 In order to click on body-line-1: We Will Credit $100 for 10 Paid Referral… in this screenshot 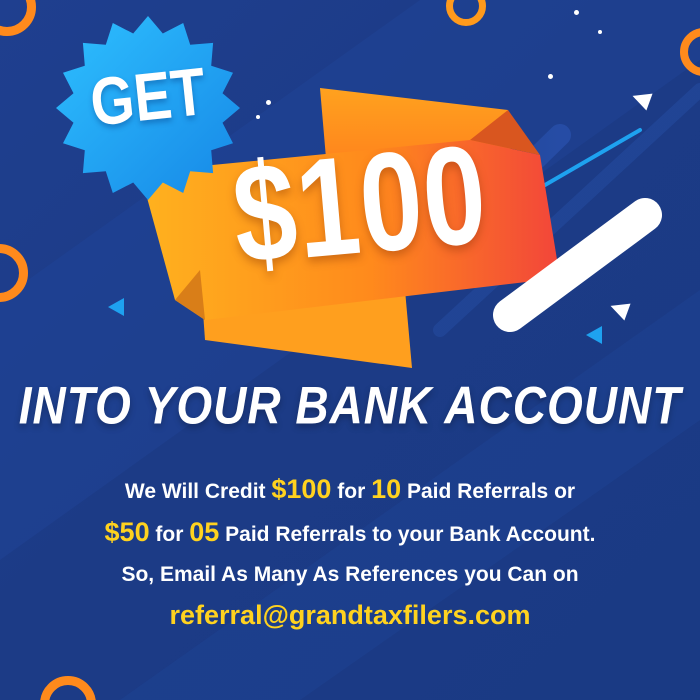, I will do `click(350, 490)`.